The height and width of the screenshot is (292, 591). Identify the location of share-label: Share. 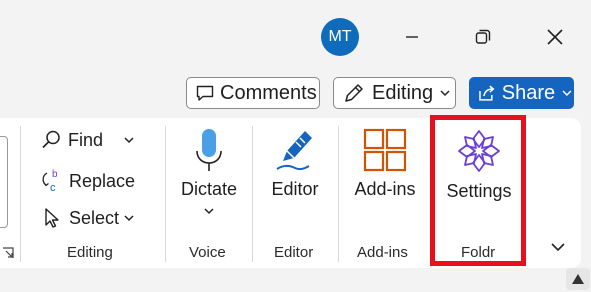
(528, 92).